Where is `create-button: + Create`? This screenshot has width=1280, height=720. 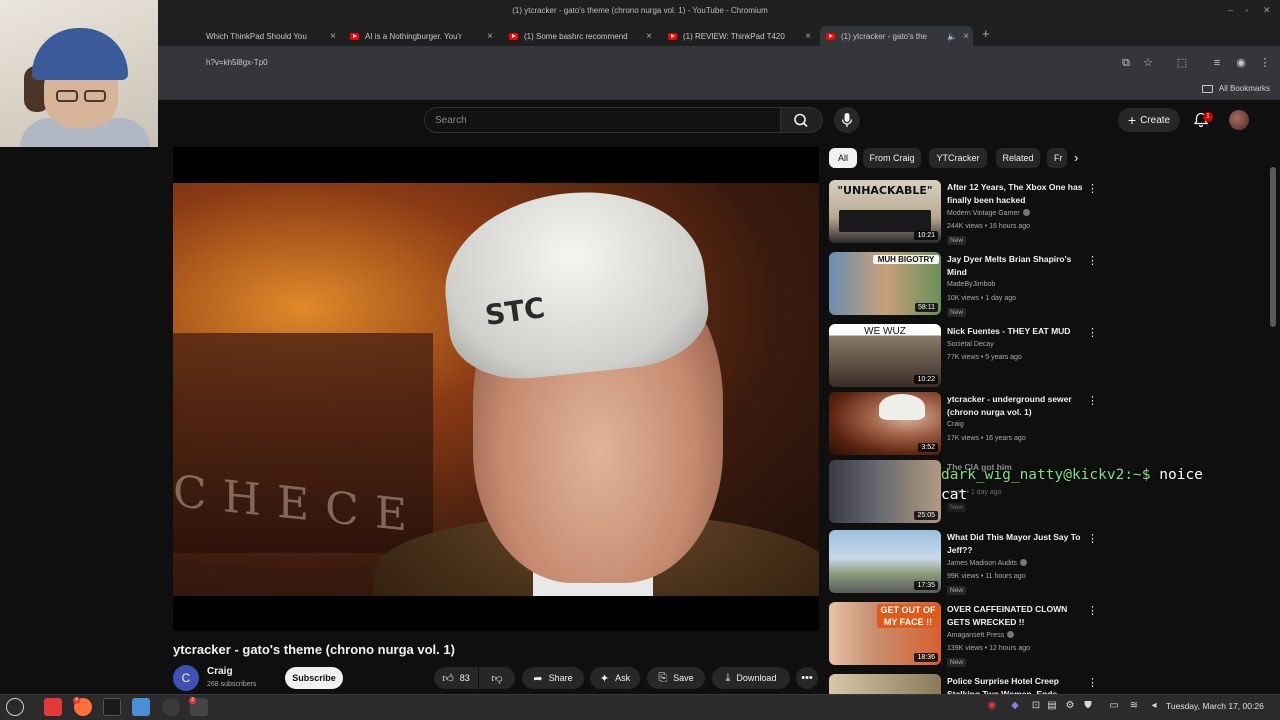
create-button: + Create is located at coordinates (1149, 120).